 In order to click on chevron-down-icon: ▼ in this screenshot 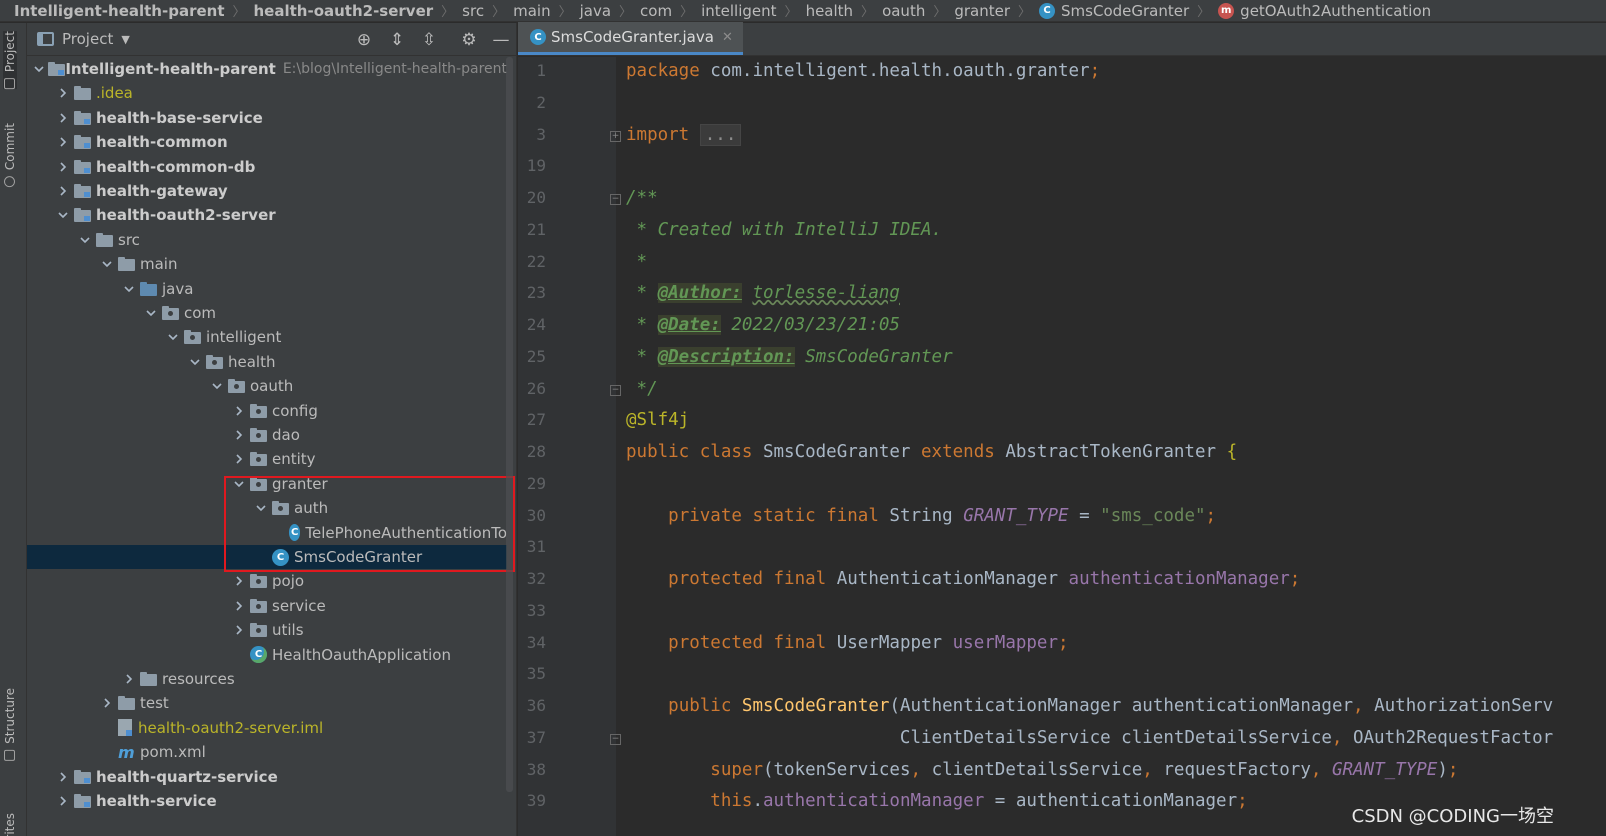, I will do `click(125, 39)`.